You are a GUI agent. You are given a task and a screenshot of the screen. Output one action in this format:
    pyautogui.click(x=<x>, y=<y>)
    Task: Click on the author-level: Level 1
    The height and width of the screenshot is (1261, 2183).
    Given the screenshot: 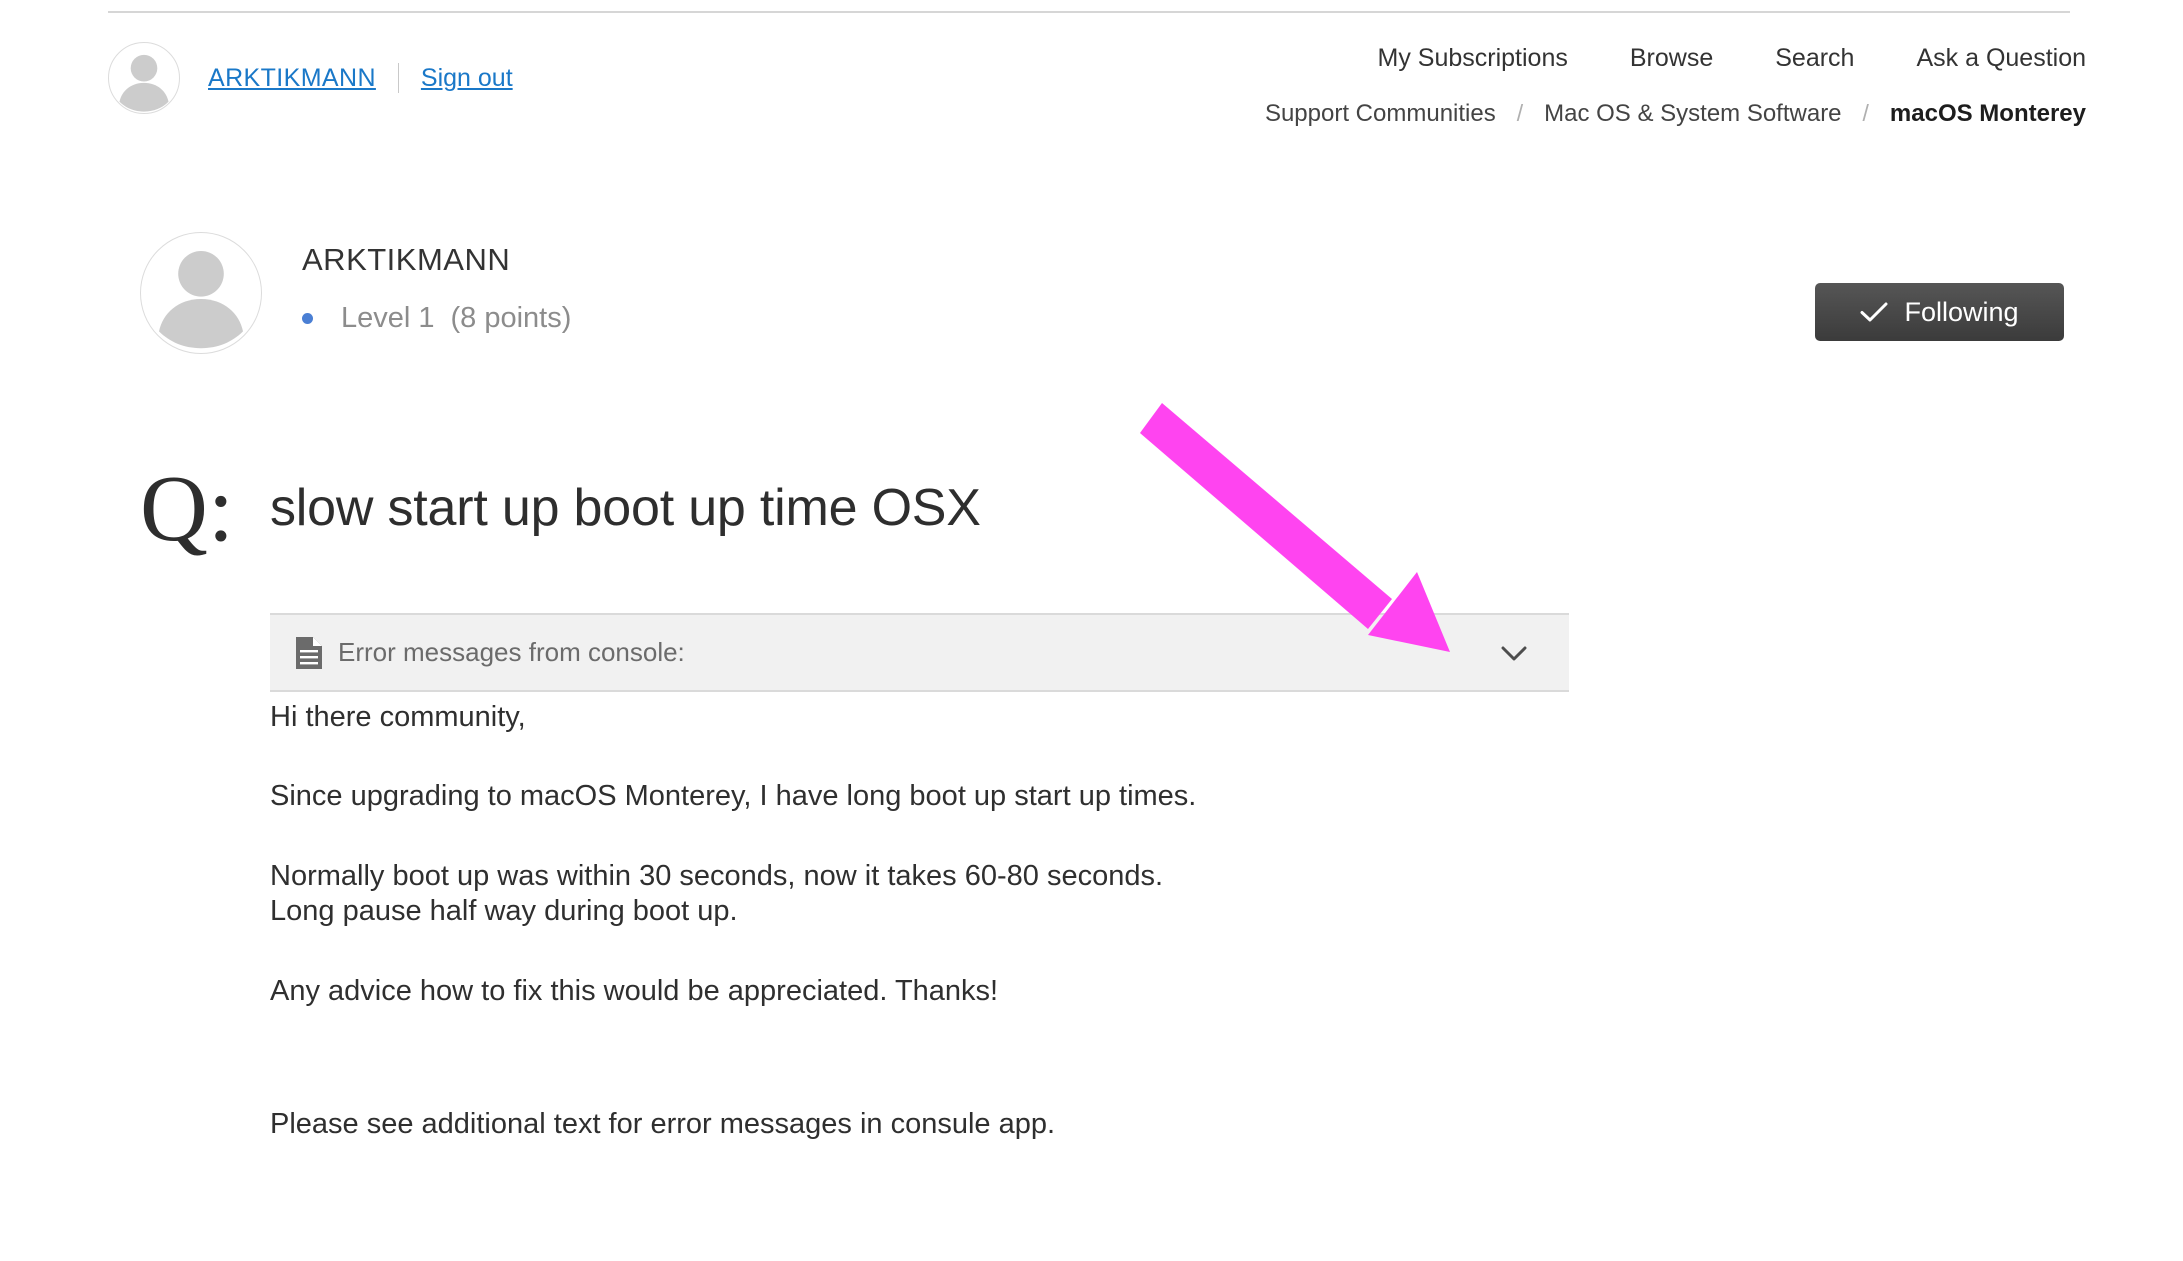 What is the action you would take?
    pyautogui.click(x=388, y=318)
    